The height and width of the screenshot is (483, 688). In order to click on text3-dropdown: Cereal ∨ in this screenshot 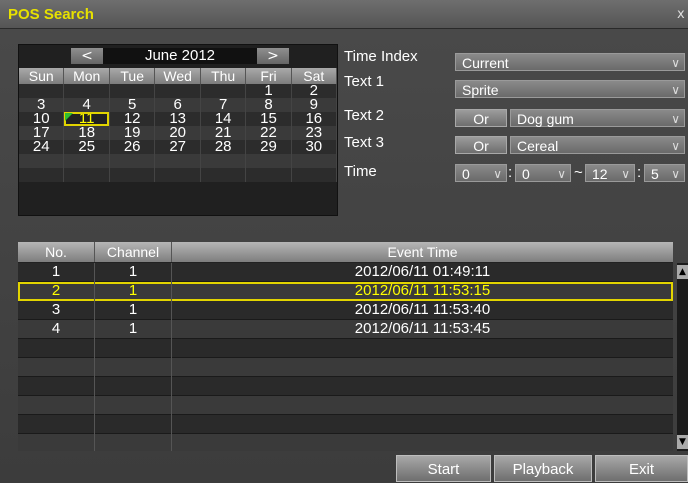, I will do `click(597, 145)`.